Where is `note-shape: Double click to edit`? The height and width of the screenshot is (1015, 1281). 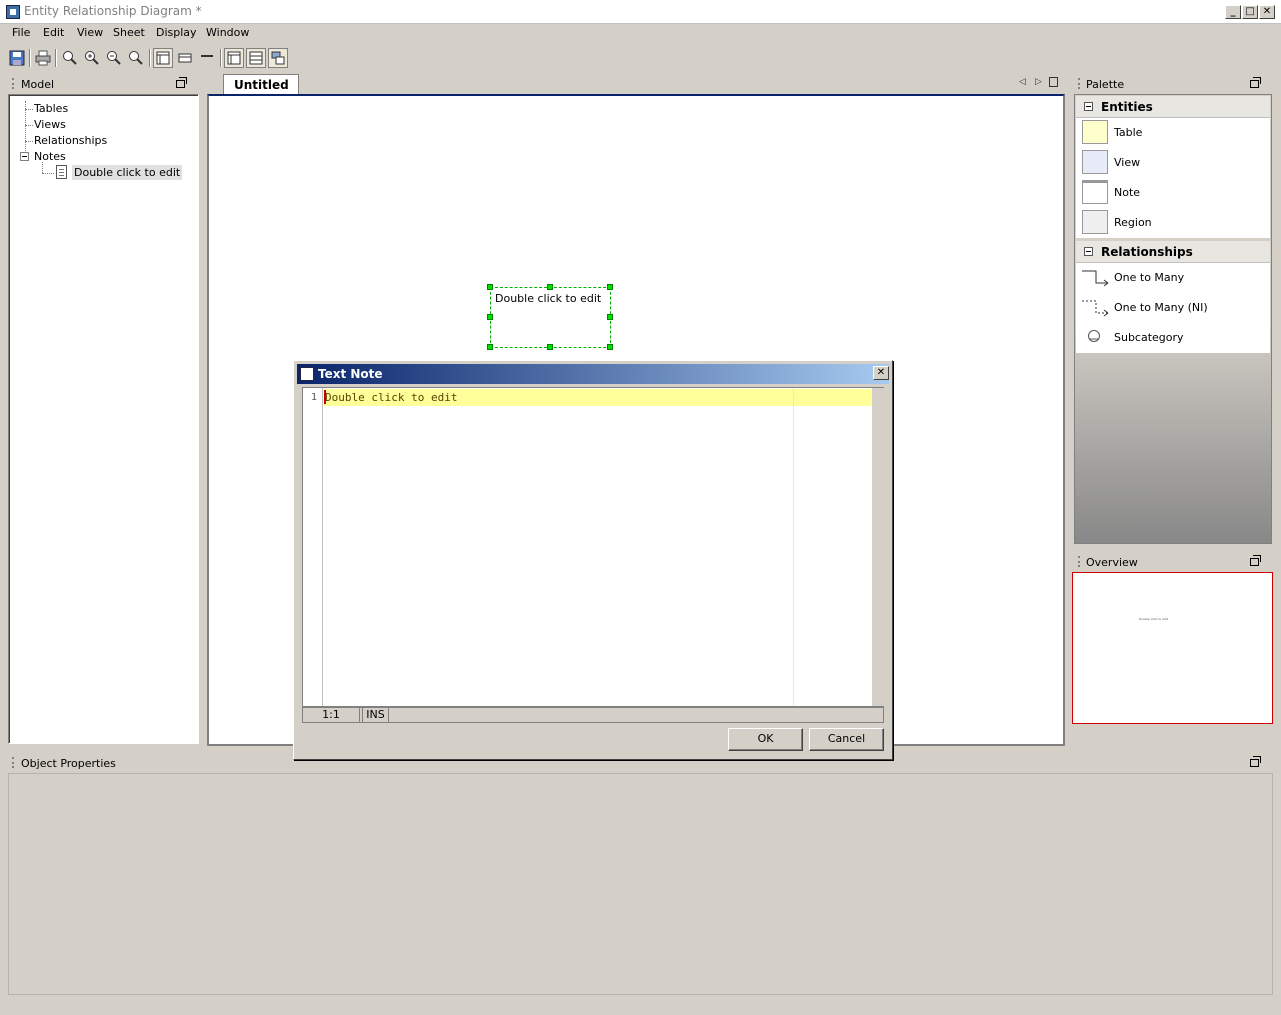 note-shape: Double click to edit is located at coordinates (550, 317).